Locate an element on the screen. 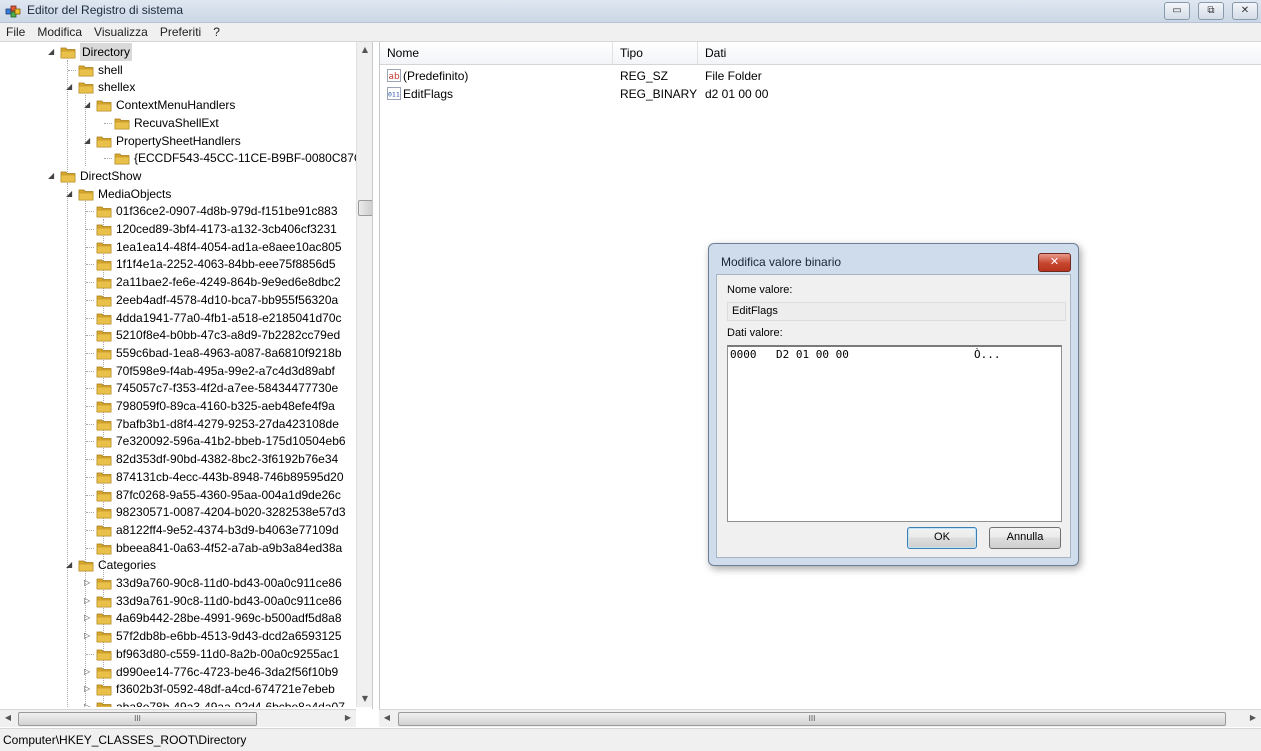  tree-node: ▷ f3602b3f-0592-48df-a4cd-674721e7ebeb is located at coordinates (178, 689).